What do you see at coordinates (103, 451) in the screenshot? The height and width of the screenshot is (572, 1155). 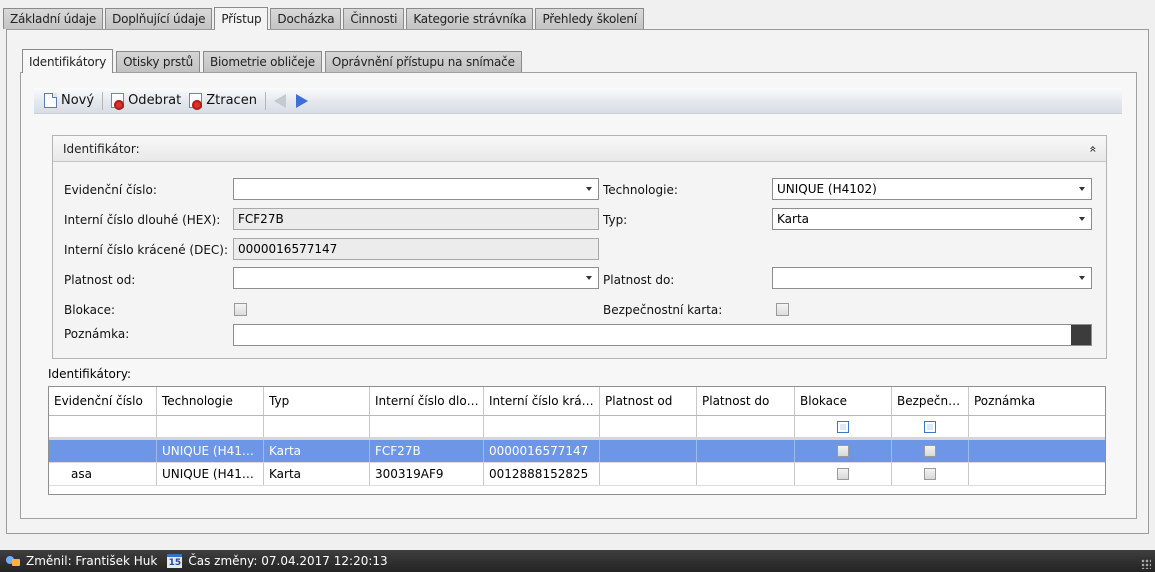 I see `evidencni-cell` at bounding box center [103, 451].